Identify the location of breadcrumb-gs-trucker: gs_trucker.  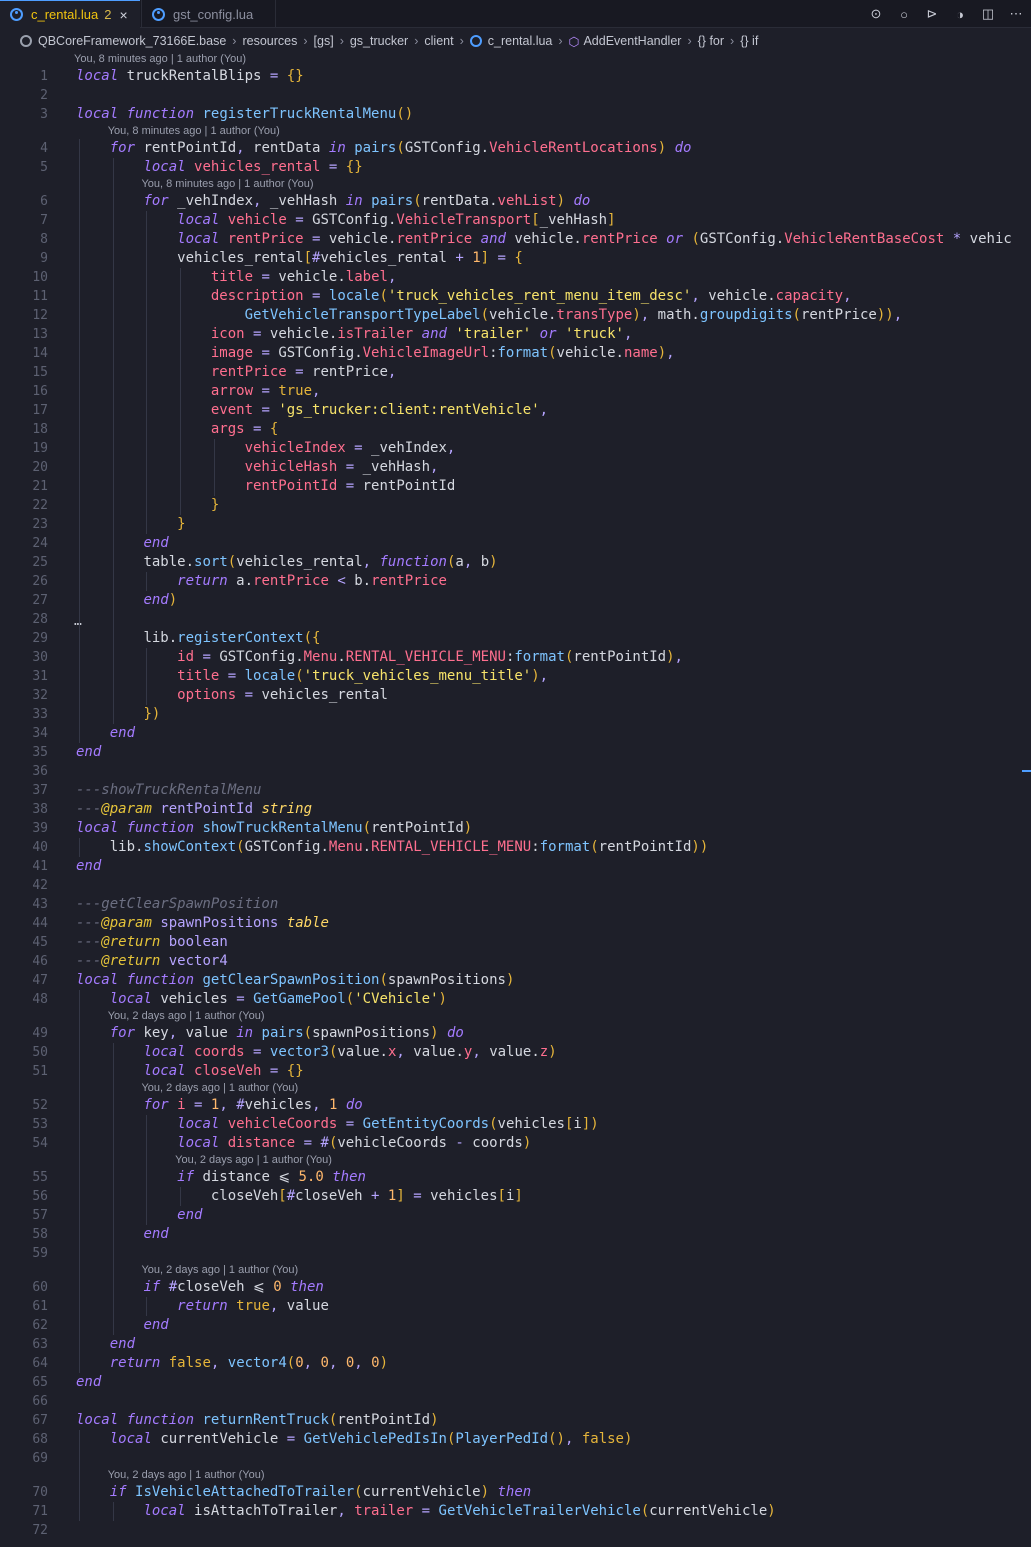
(379, 41).